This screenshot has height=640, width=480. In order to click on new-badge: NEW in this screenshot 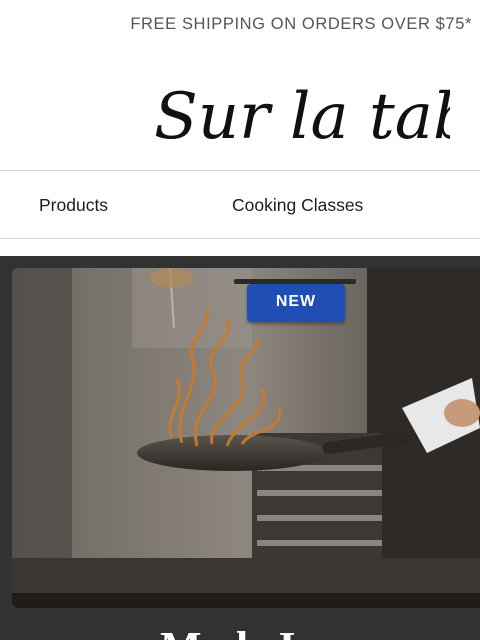, I will do `click(296, 303)`.